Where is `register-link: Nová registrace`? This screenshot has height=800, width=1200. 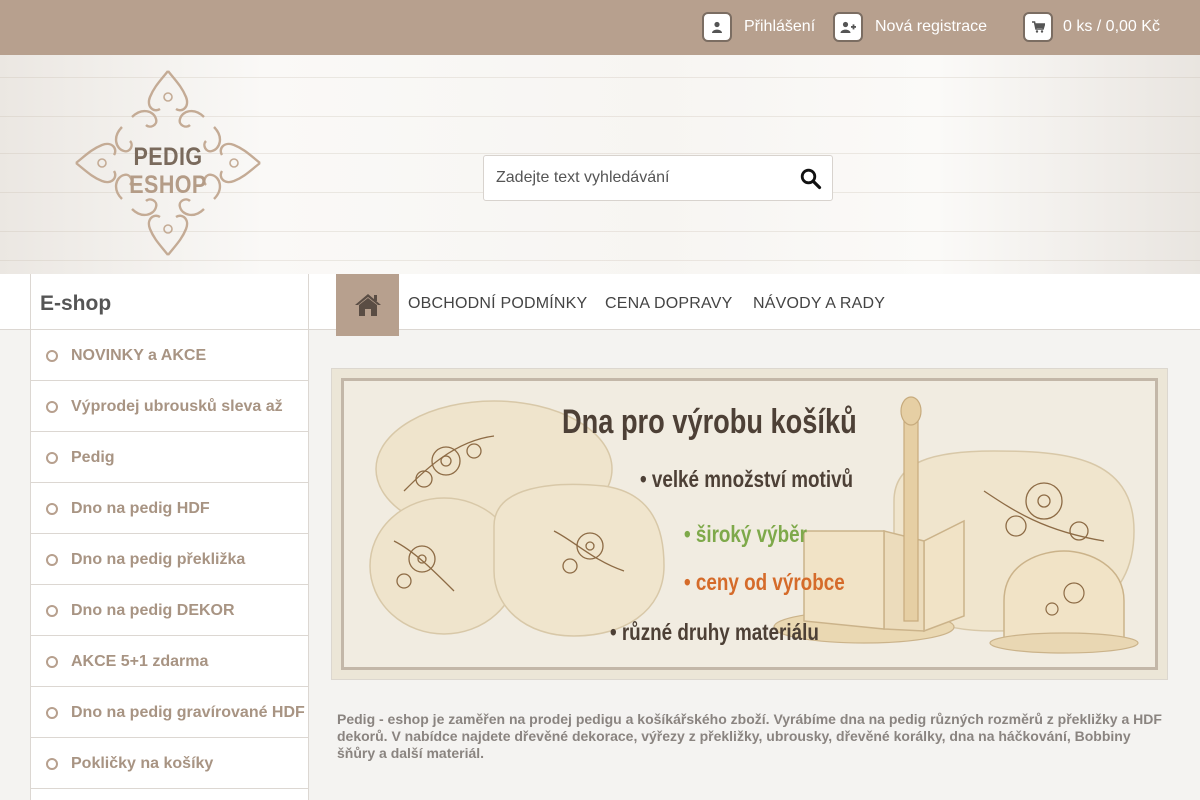 register-link: Nová registrace is located at coordinates (910, 27).